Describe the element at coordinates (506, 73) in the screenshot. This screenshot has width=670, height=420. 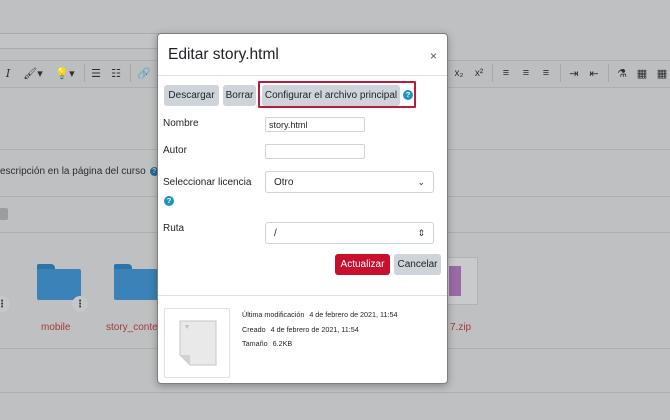
I see `align-left-icon: ≡` at that location.